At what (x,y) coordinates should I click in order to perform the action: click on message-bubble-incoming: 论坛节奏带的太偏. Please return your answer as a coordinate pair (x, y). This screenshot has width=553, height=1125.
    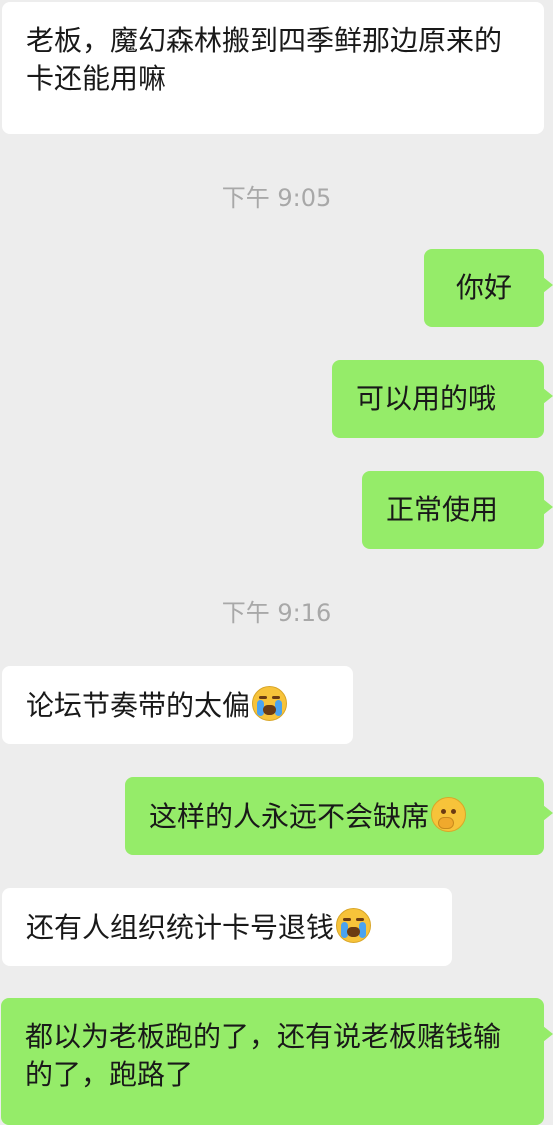
    Looking at the image, I should click on (177, 705).